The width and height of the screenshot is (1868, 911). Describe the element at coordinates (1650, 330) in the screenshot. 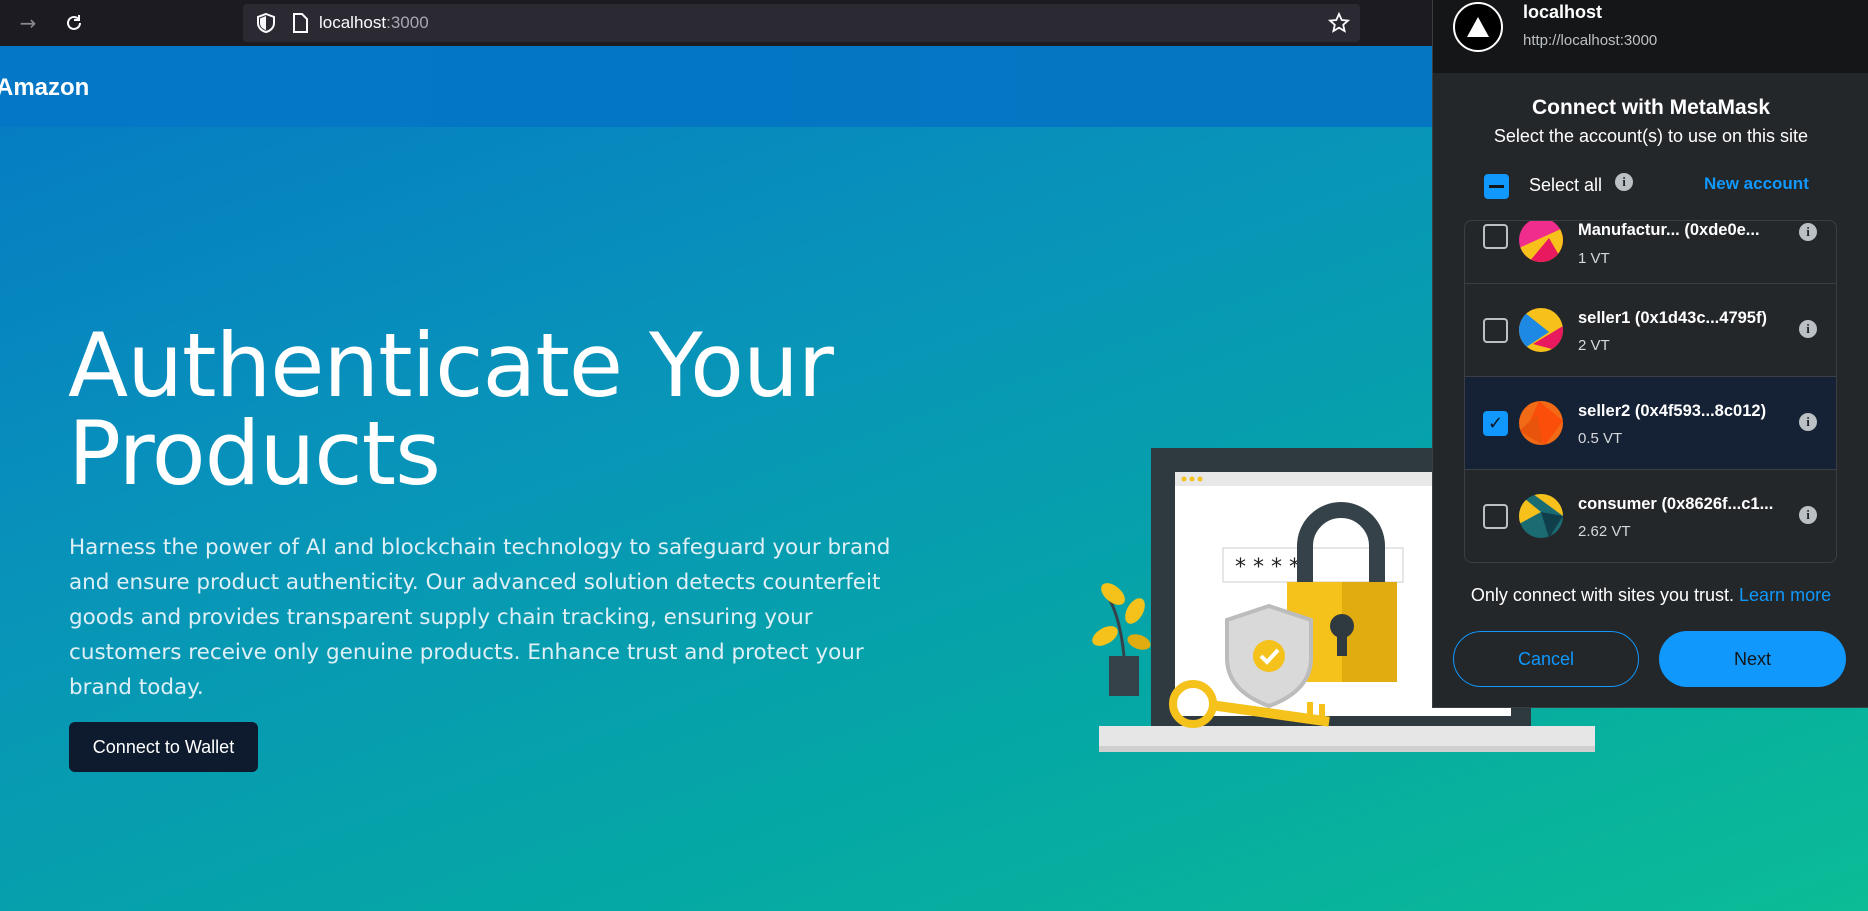

I see `account-row: seller1 (0x1d43c...4795f) 2 VT i` at that location.